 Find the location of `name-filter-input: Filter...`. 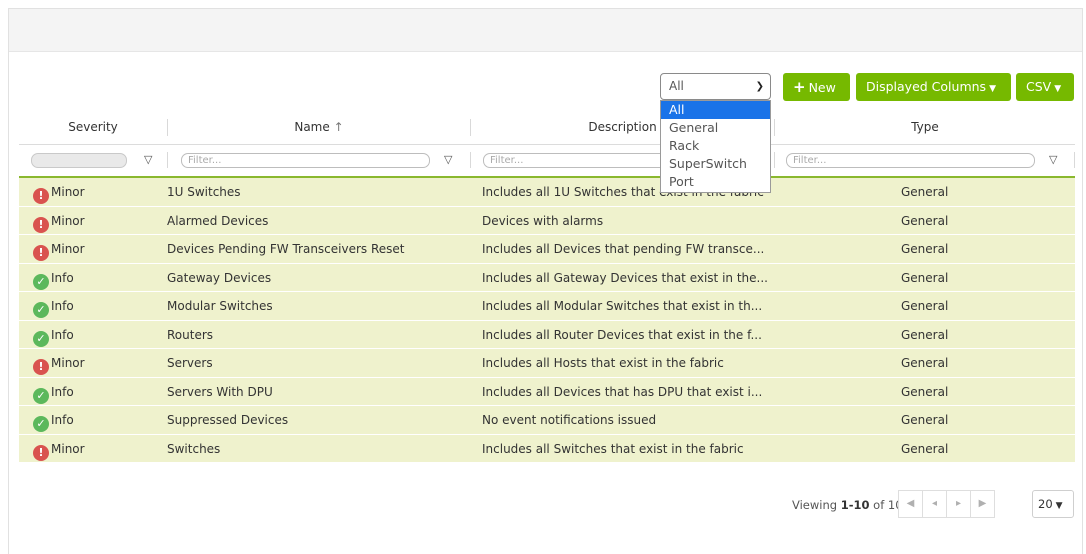

name-filter-input: Filter... is located at coordinates (305, 160).